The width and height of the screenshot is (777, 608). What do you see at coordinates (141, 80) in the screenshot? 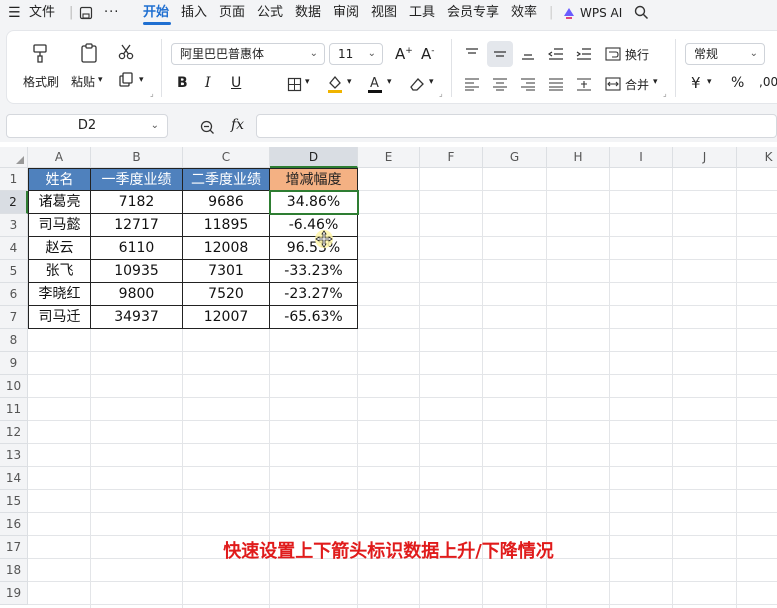
I see `copy-dropdown-icon: ▾` at bounding box center [141, 80].